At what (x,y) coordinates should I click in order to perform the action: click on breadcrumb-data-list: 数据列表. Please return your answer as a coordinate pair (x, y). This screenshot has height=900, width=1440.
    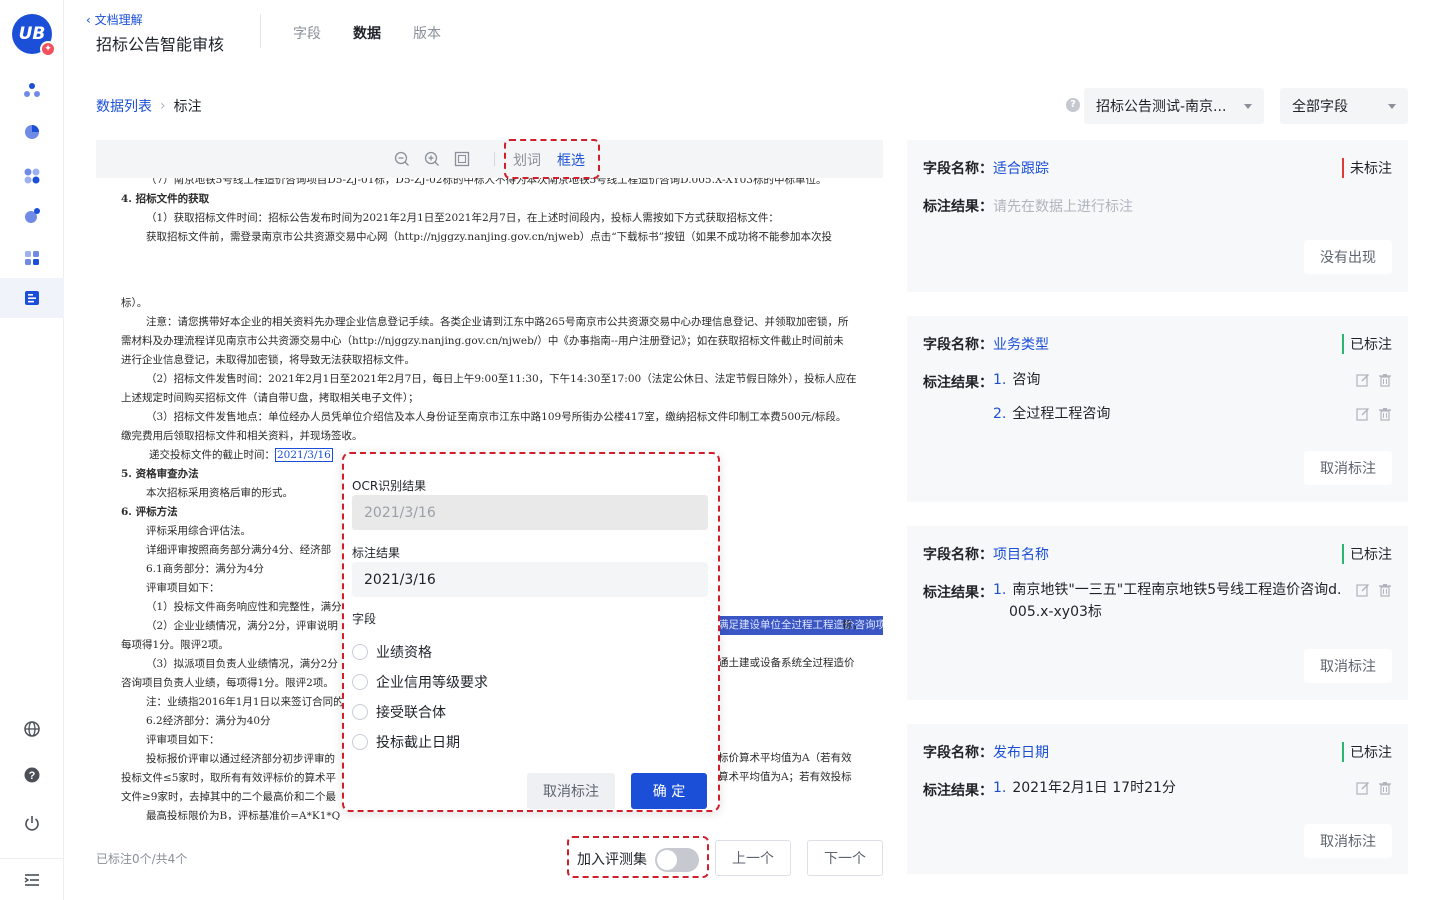
    Looking at the image, I should click on (124, 106).